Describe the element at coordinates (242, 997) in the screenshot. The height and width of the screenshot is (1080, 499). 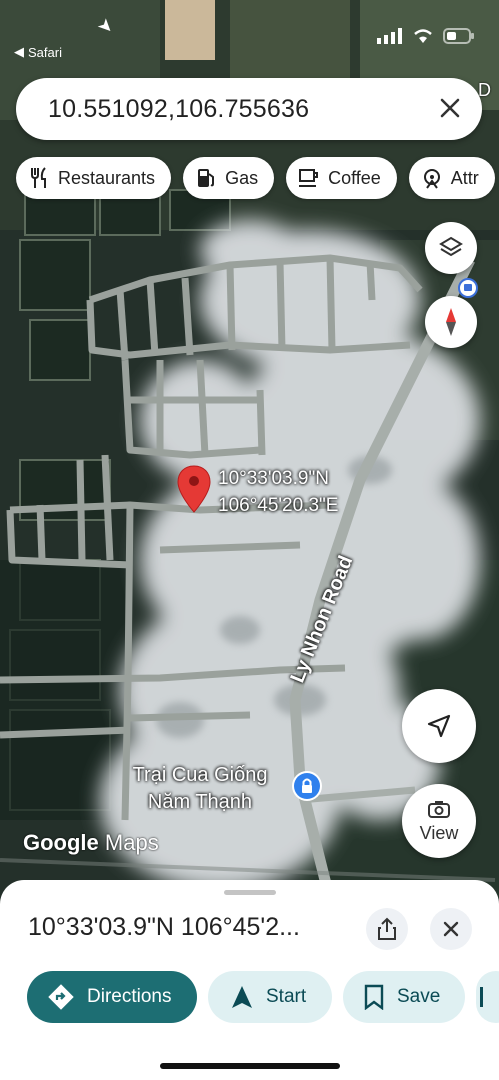
I see `navigation-start-icon` at that location.